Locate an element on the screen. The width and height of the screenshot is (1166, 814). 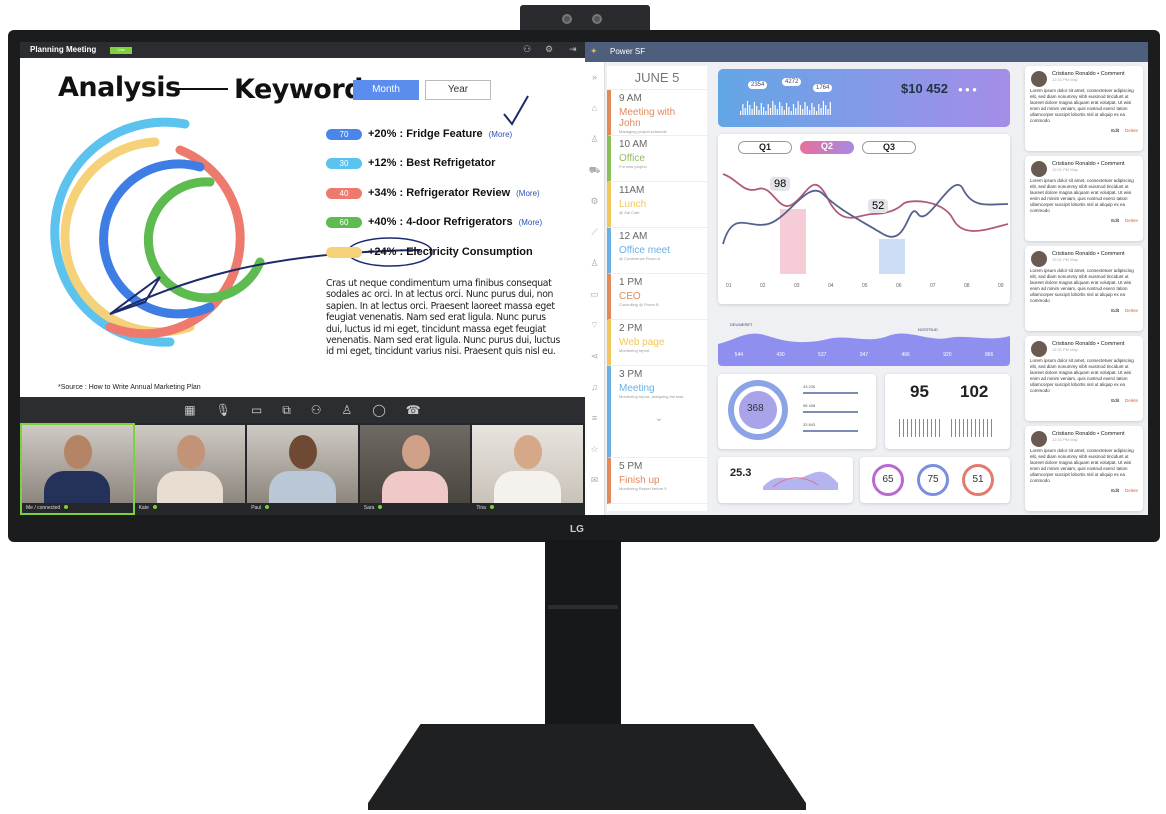
month-toggle: Month is located at coordinates (386, 90).